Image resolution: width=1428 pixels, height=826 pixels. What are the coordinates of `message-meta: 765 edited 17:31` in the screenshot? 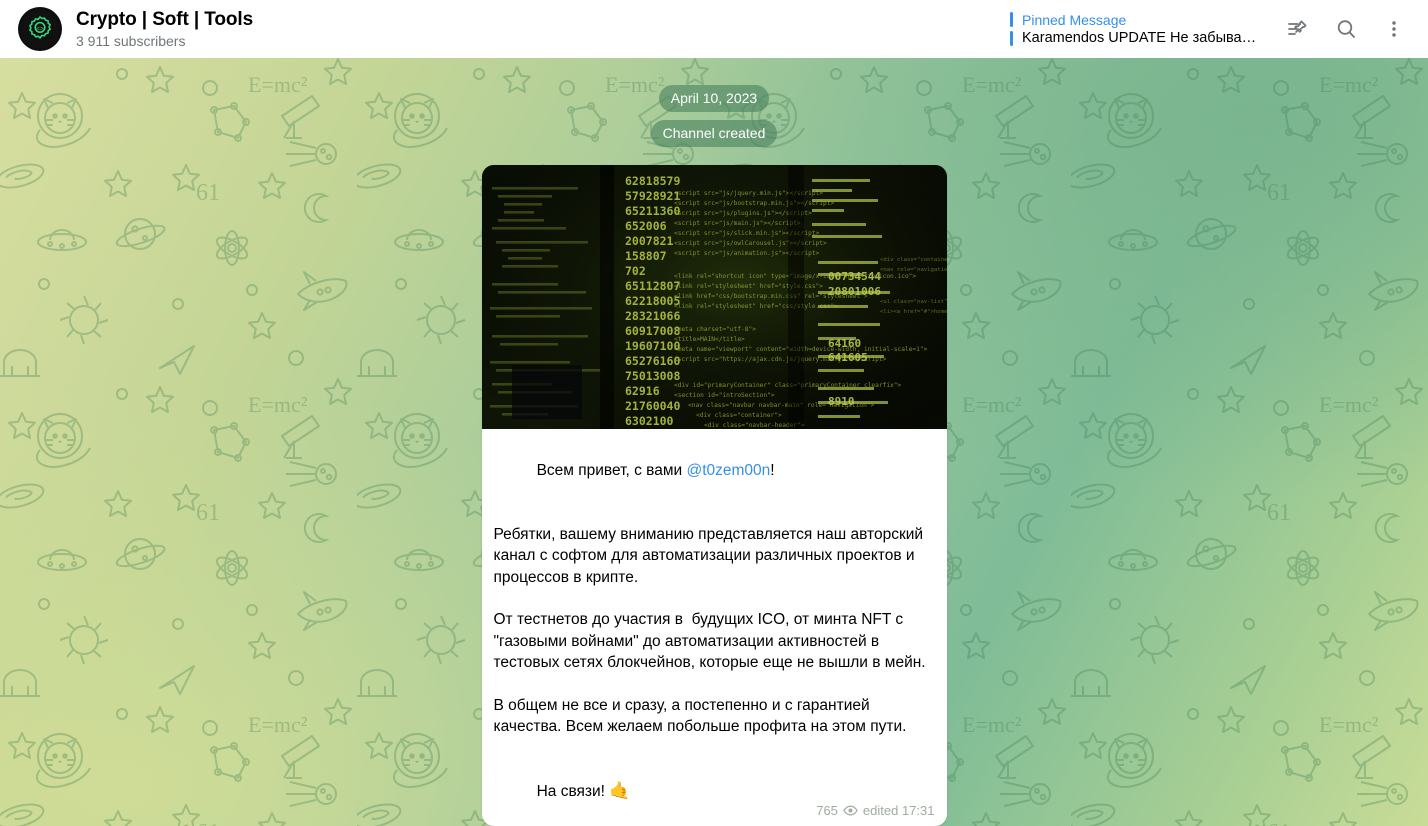 It's located at (875, 810).